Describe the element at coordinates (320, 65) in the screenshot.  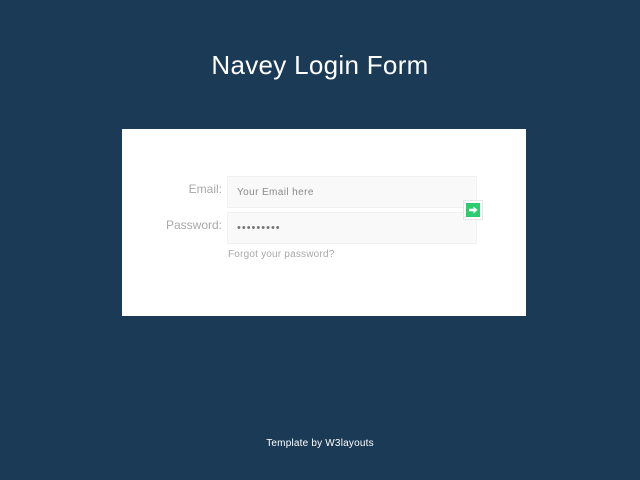
I see `page-title: Navey Login Form` at that location.